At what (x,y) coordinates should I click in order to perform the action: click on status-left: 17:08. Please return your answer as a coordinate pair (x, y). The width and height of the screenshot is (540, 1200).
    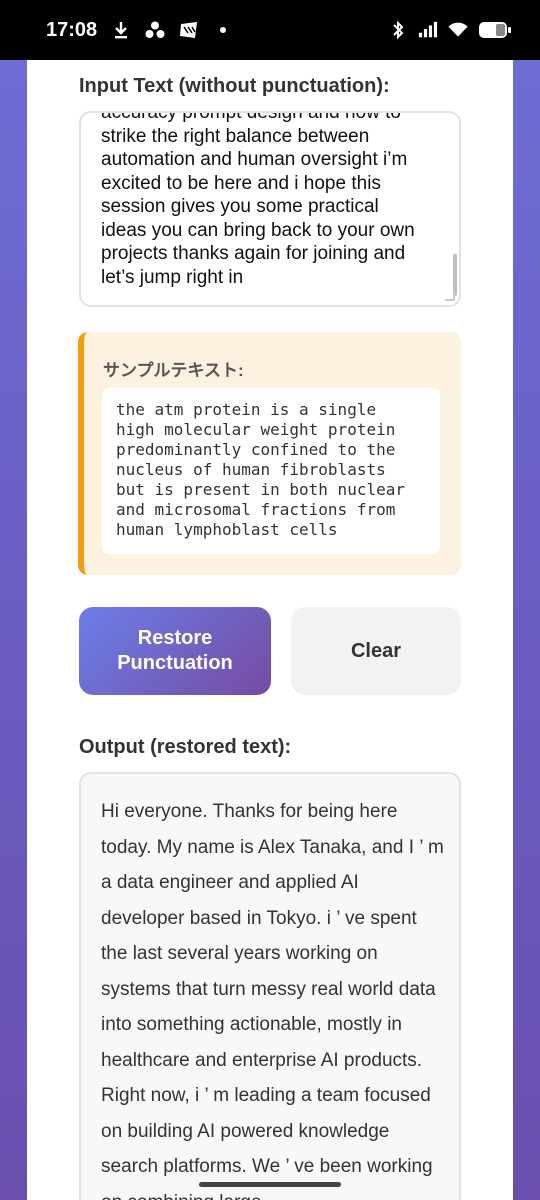
    Looking at the image, I should click on (139, 30).